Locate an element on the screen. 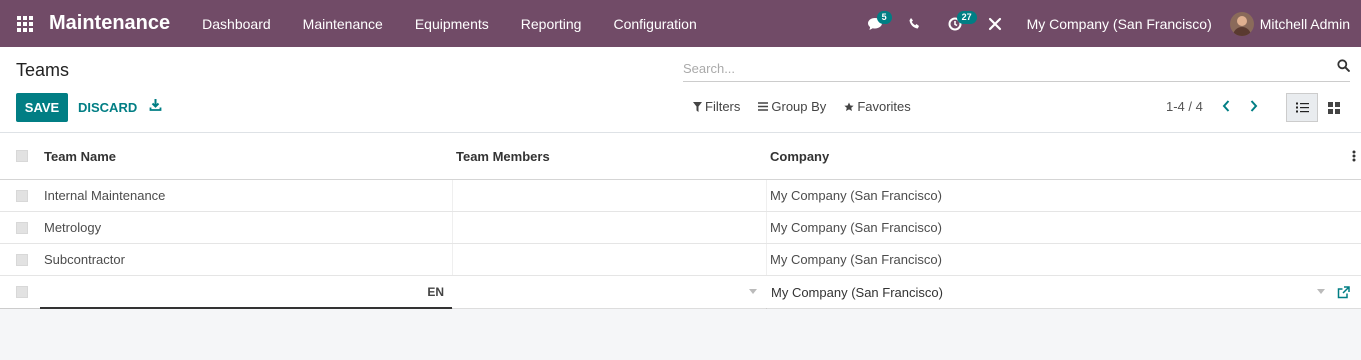  search-bar is located at coordinates (1016, 69).